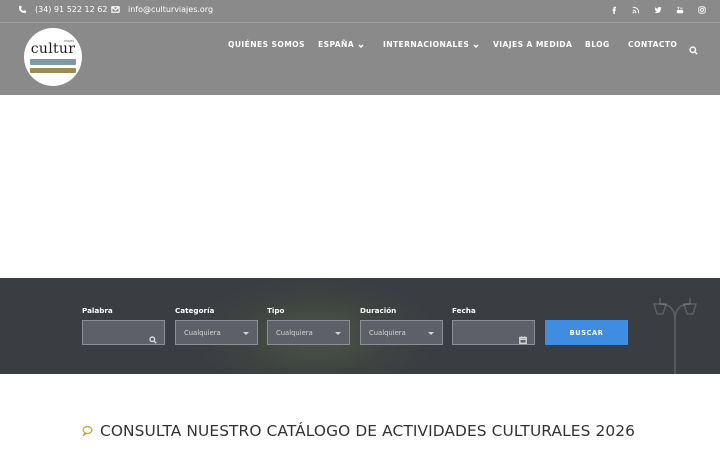 This screenshot has width=720, height=450. I want to click on categoria-select: Cualquiera, so click(216, 332).